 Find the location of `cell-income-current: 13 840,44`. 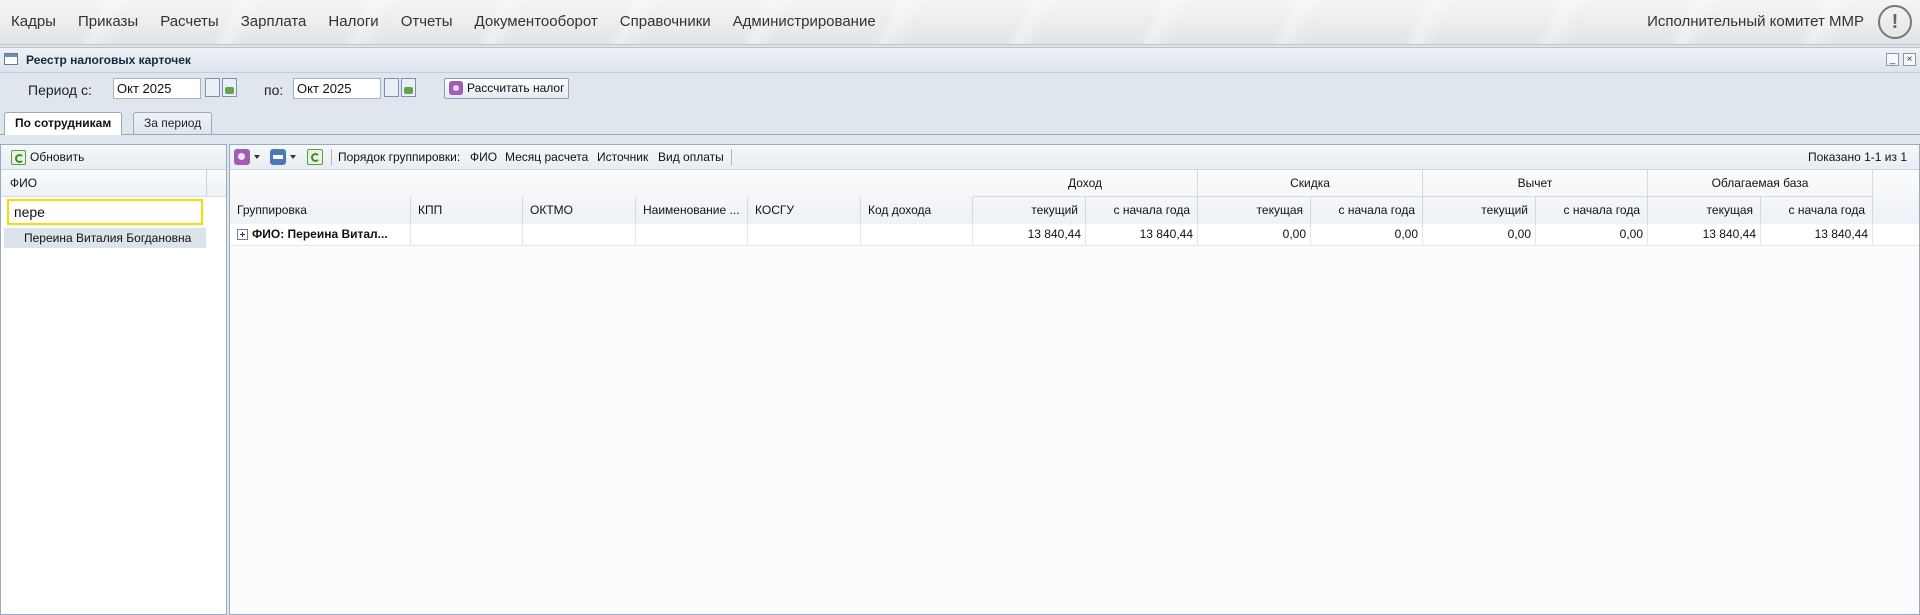

cell-income-current: 13 840,44 is located at coordinates (1029, 234).